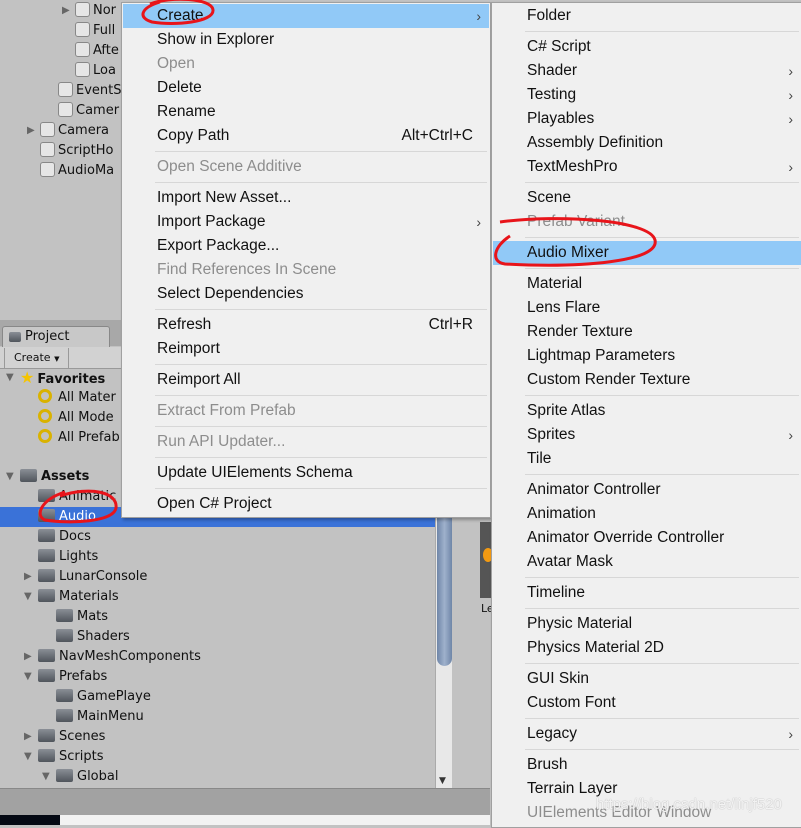 The image size is (801, 828). What do you see at coordinates (575, 242) in the screenshot?
I see `annotation-circle-audio-mixer` at bounding box center [575, 242].